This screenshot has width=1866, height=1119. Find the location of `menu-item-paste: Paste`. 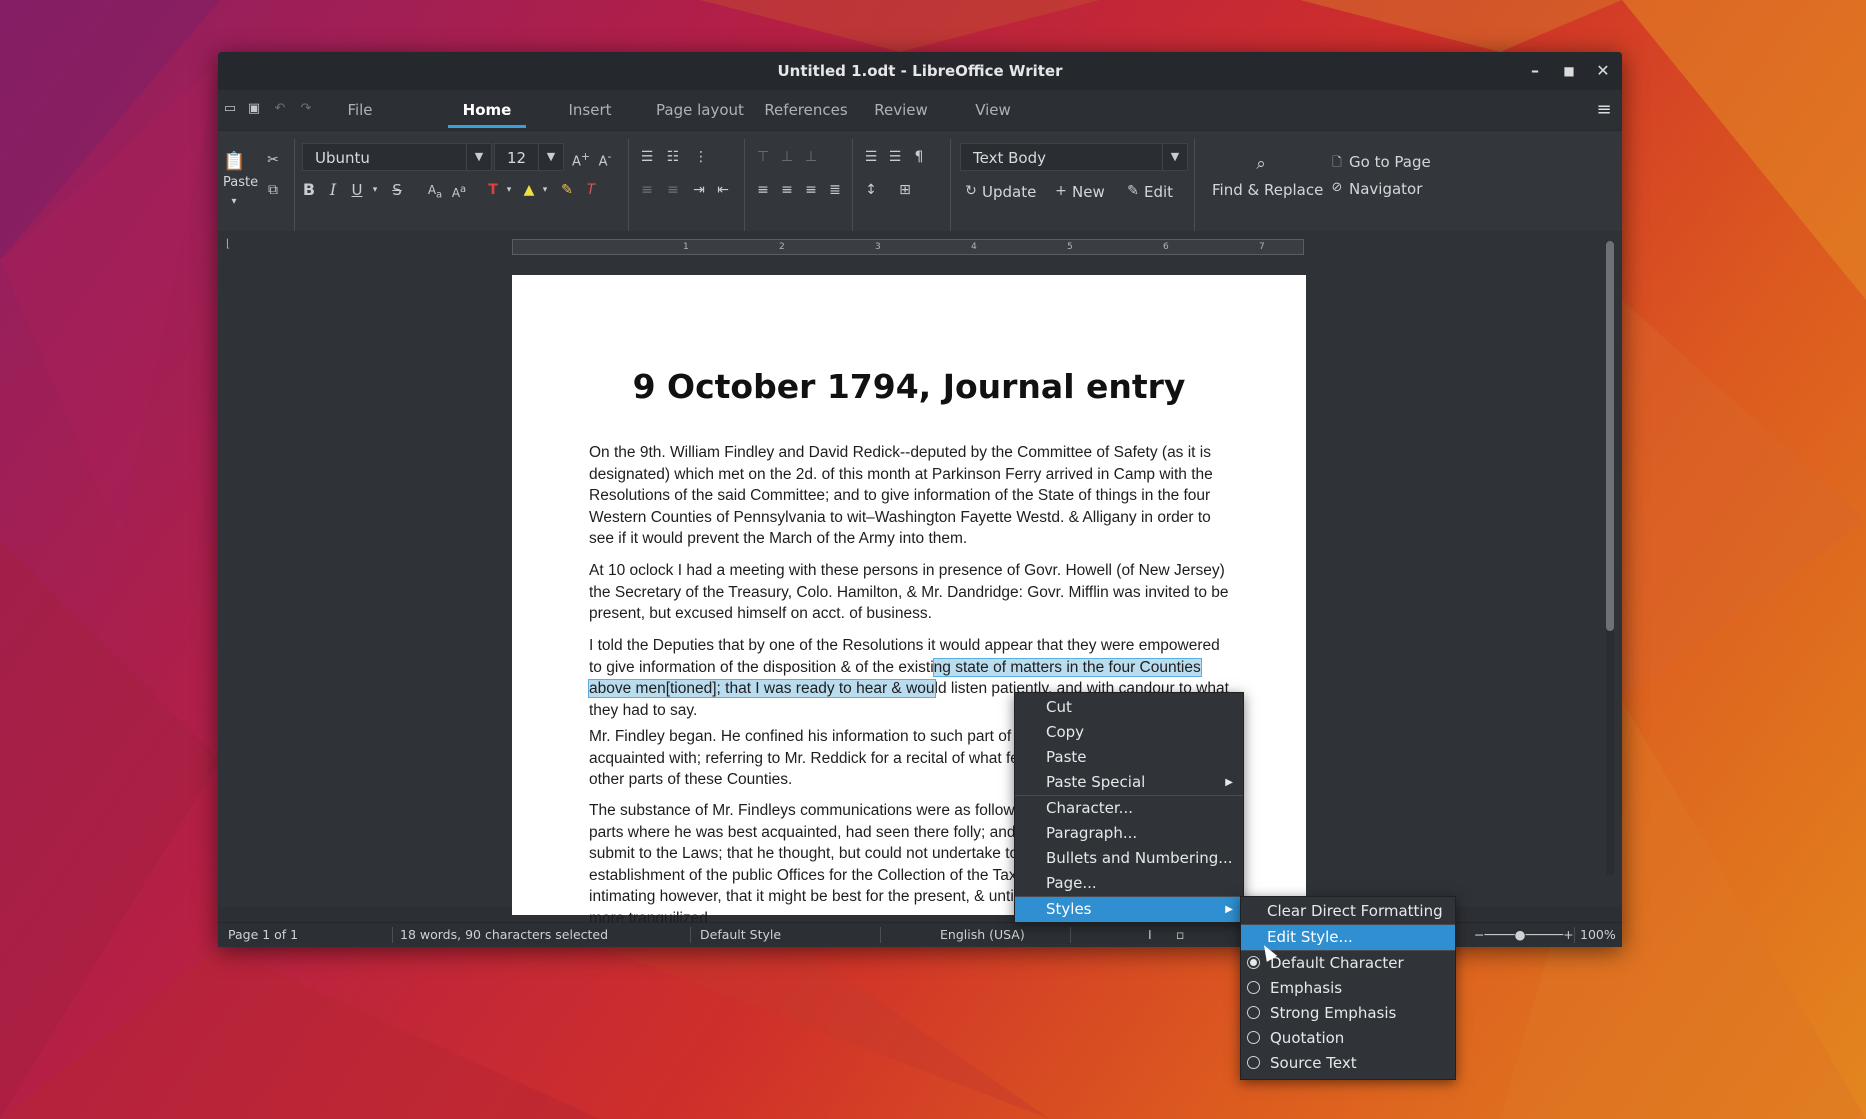

menu-item-paste: Paste is located at coordinates (1129, 757).